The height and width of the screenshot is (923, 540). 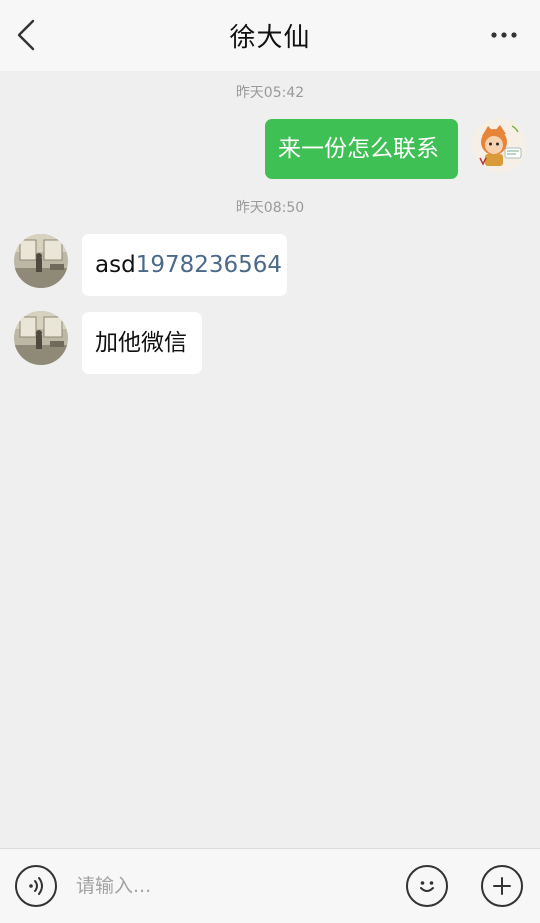 I want to click on more-button, so click(x=504, y=35).